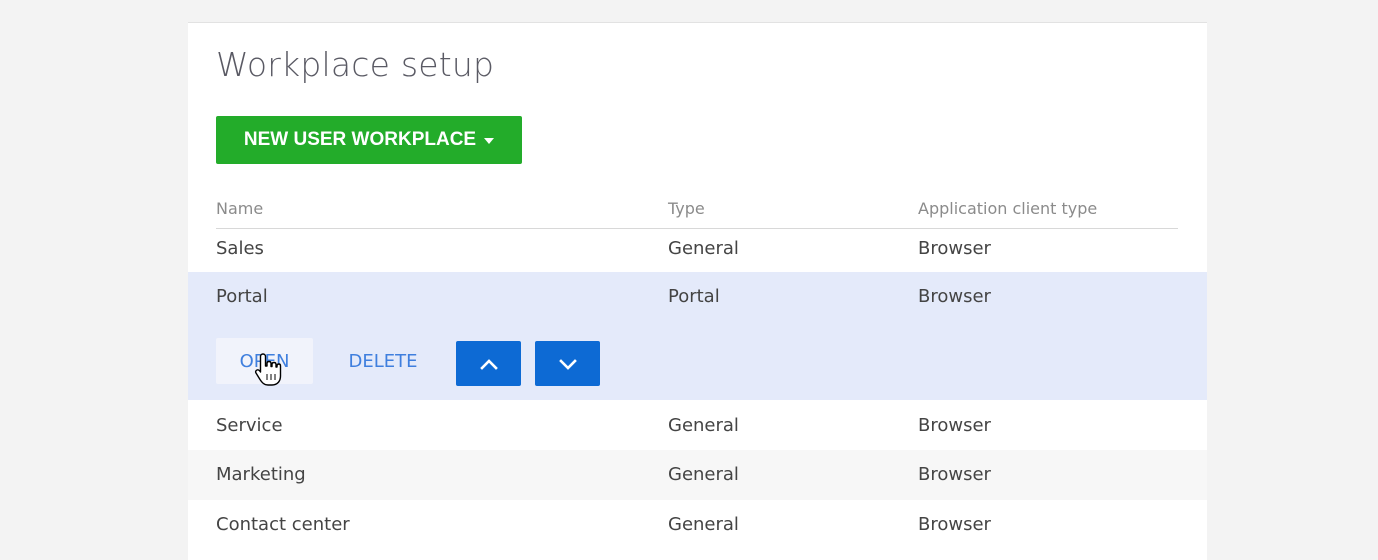 This screenshot has width=1378, height=560. I want to click on row-type: Portal, so click(694, 296).